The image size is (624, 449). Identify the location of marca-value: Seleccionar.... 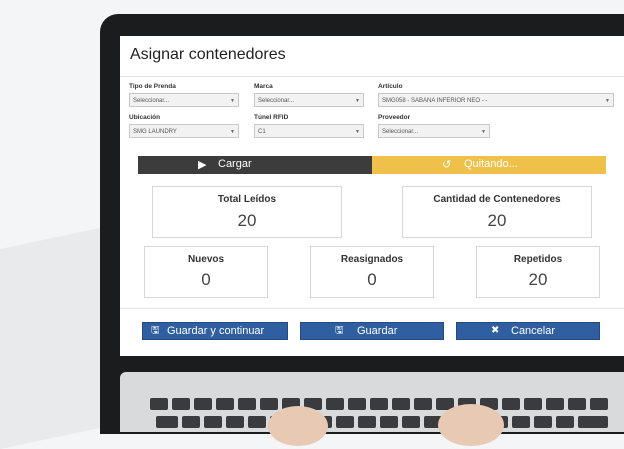
(276, 101).